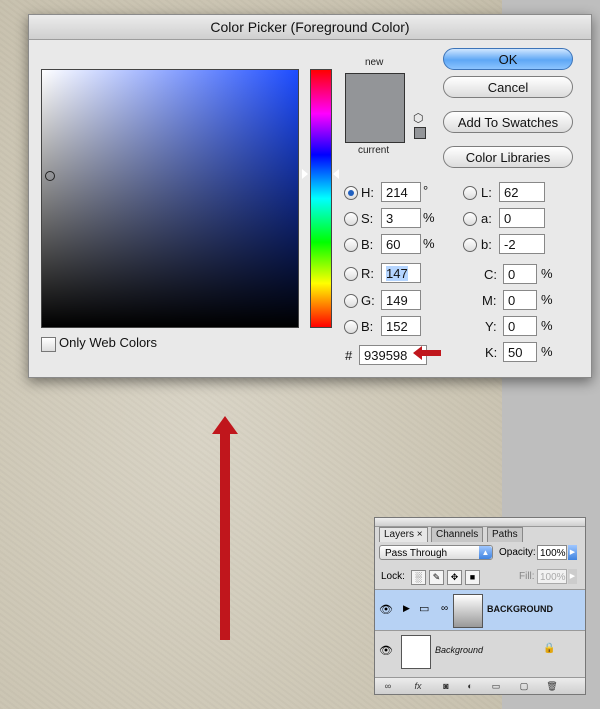  Describe the element at coordinates (444, 608) in the screenshot. I see `link-icon: ∞` at that location.